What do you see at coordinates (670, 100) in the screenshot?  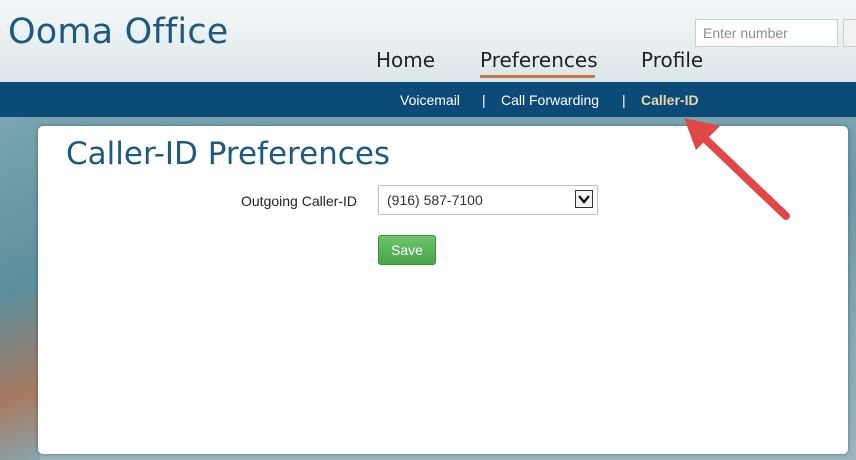 I see `subnav-caller-id: Caller-ID` at bounding box center [670, 100].